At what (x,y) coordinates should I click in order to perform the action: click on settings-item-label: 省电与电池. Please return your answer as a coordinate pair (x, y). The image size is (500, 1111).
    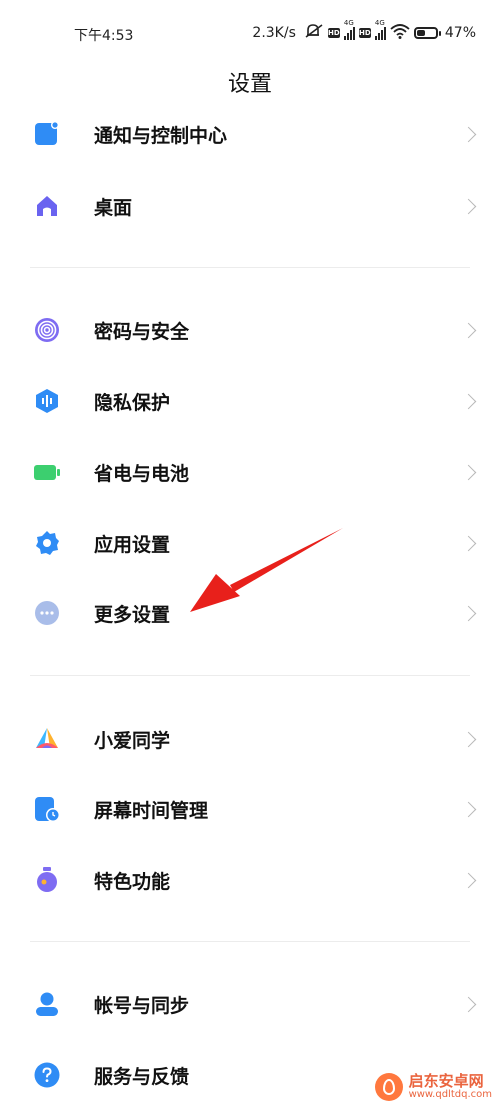
    Looking at the image, I should click on (142, 473).